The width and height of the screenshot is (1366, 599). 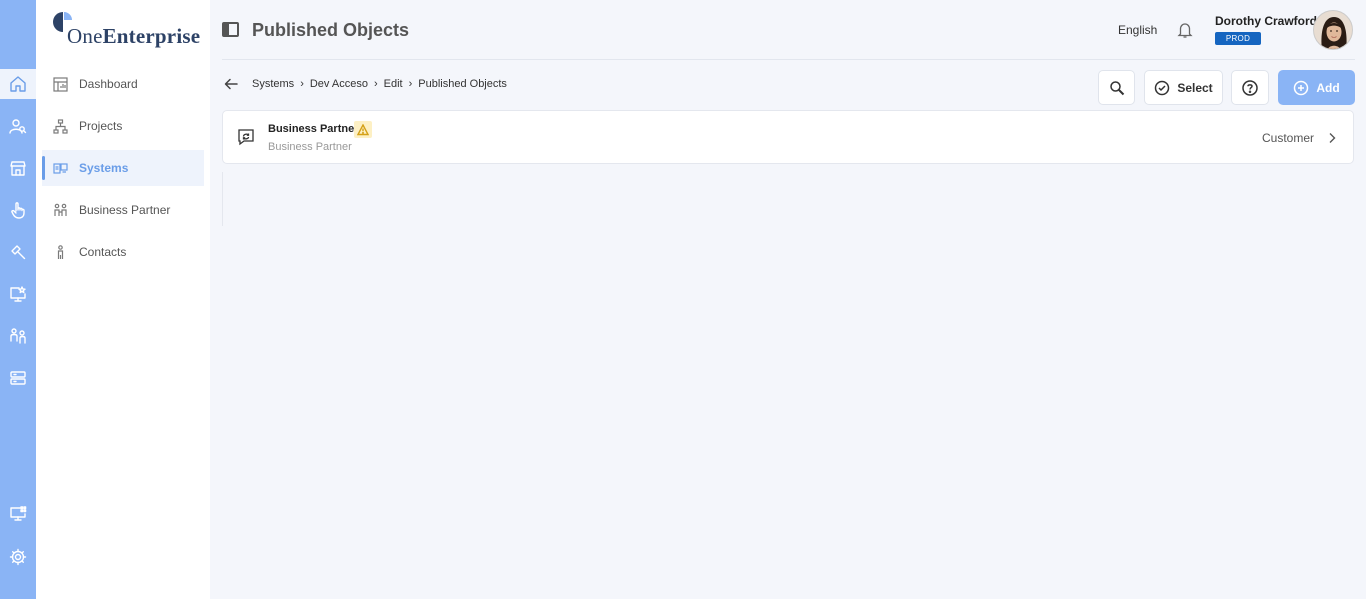 What do you see at coordinates (60, 126) in the screenshot?
I see `hierarchy-icon` at bounding box center [60, 126].